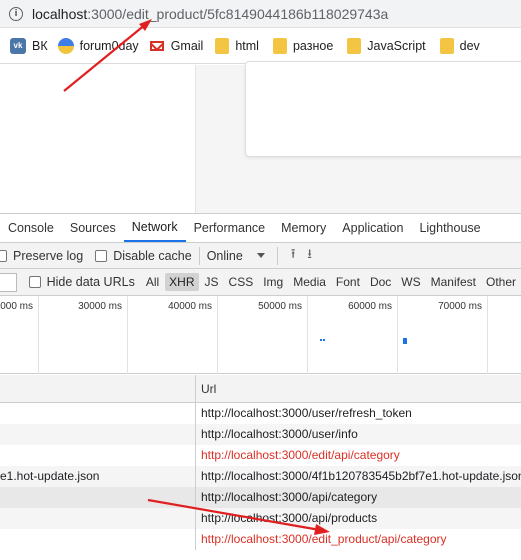  Describe the element at coordinates (81, 282) in the screenshot. I see `hide-data-urls-checkbox: Hide data URLs` at that location.